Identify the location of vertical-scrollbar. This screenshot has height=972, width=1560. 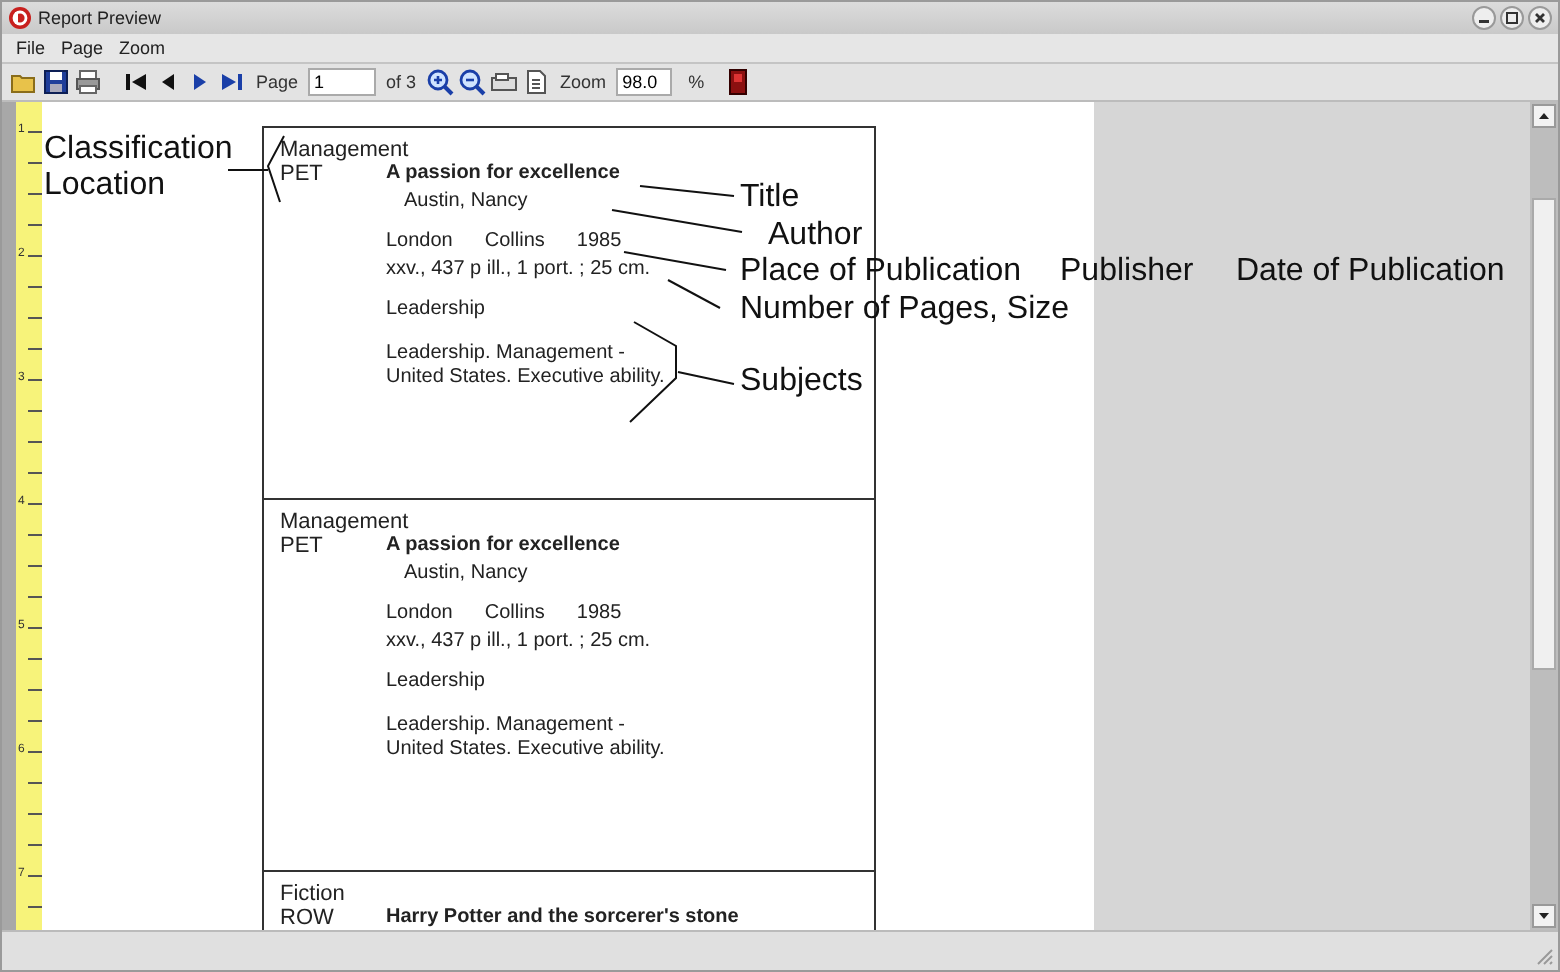
(1544, 516).